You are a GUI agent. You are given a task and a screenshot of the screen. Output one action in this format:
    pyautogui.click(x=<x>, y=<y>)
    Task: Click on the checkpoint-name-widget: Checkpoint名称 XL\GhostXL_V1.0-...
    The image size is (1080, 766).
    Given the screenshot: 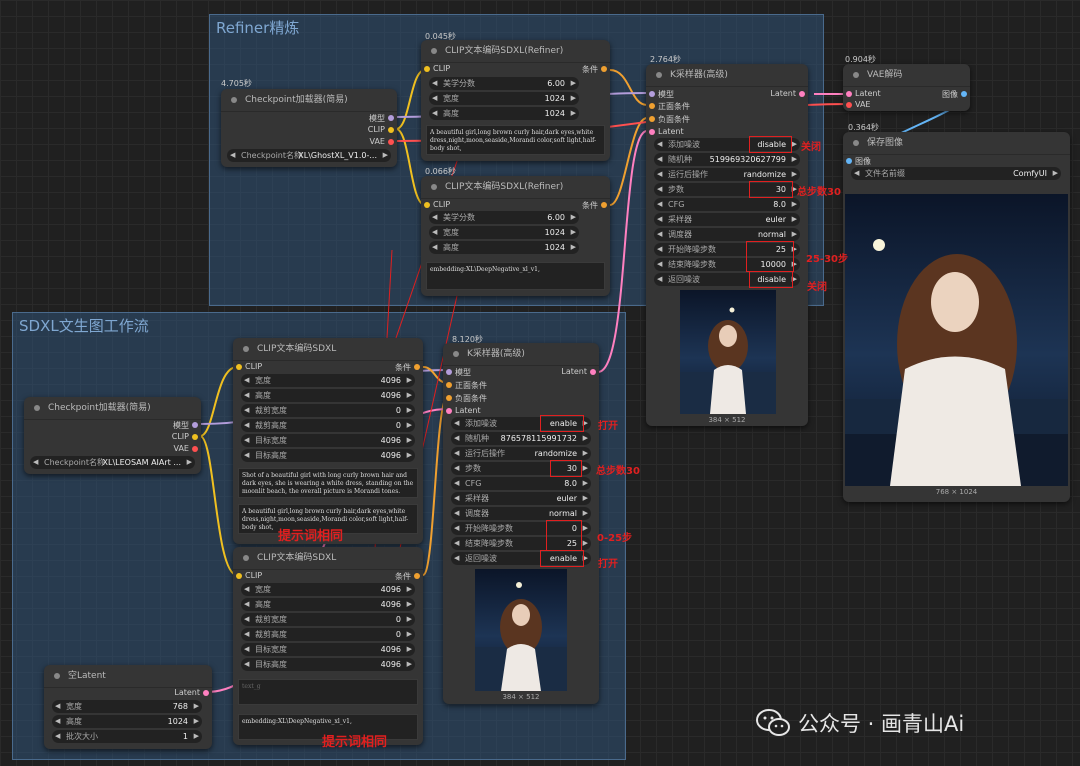 What is the action you would take?
    pyautogui.click(x=309, y=155)
    